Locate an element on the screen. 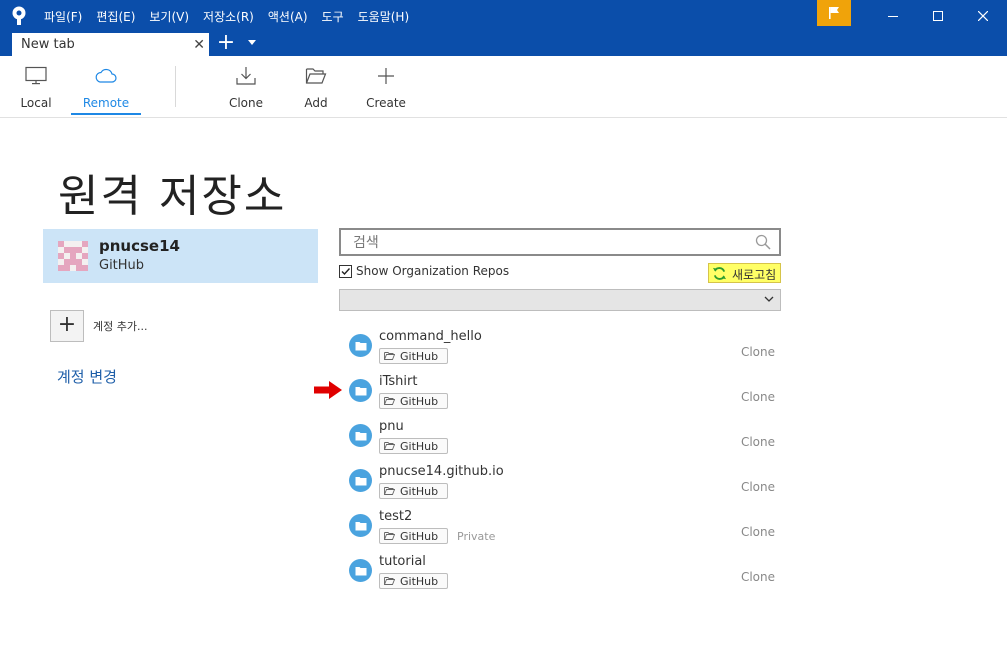  search-box is located at coordinates (560, 242).